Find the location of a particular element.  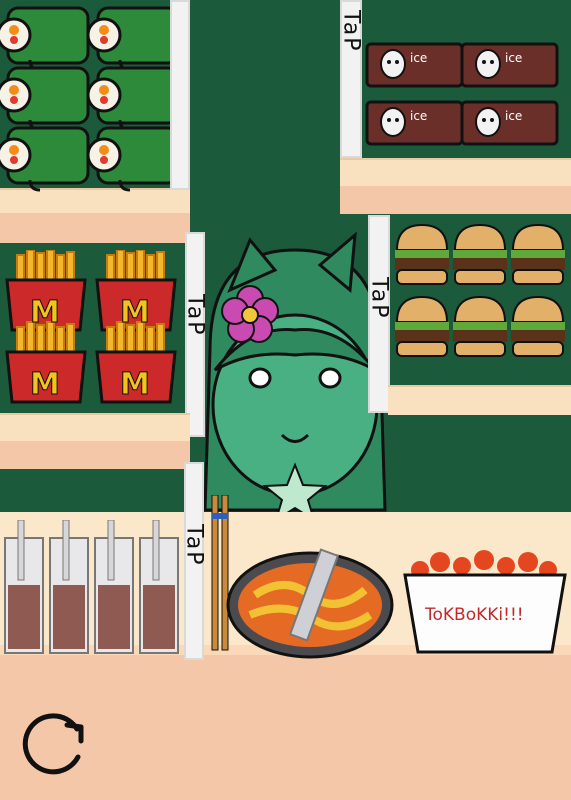

burger-tap-tab: TaP is located at coordinates (379, 314).